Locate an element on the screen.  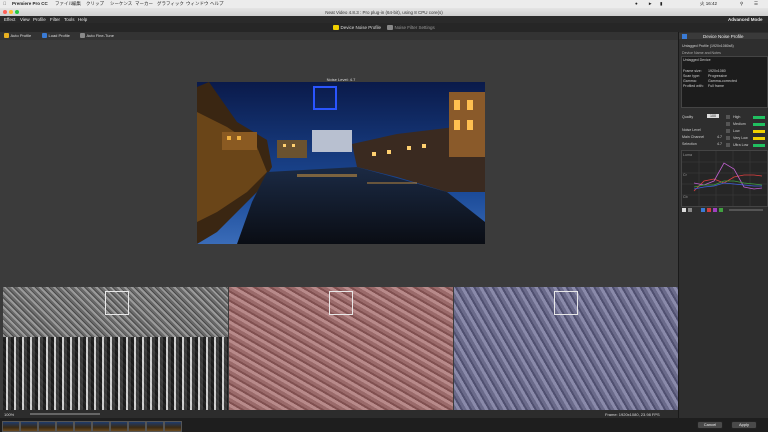
menu-list-icon: ☰ is located at coordinates (756, 4).